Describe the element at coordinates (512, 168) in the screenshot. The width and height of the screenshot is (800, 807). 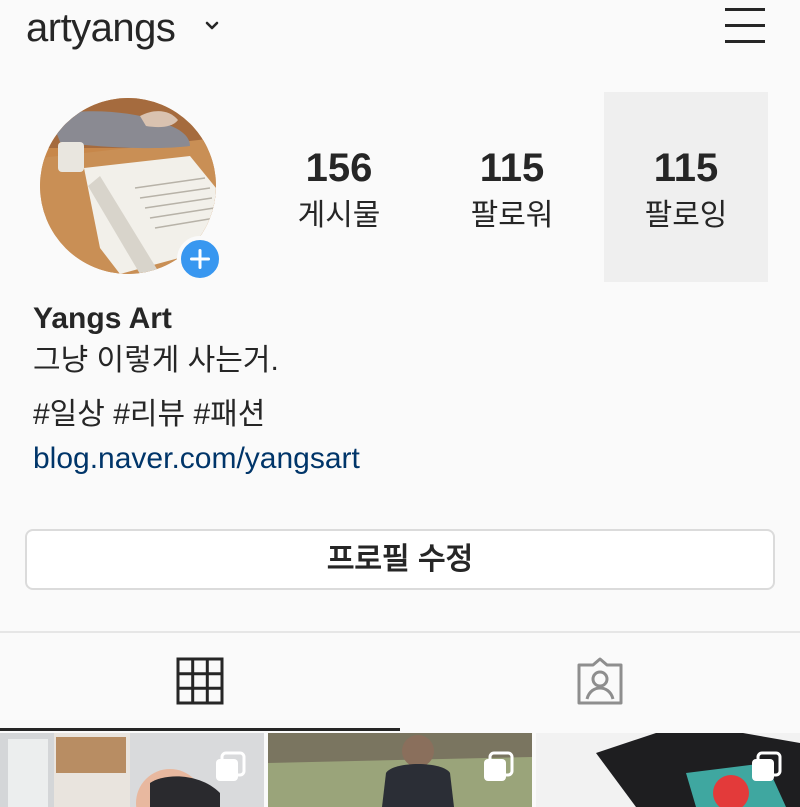
I see `followers-count: 115` at that location.